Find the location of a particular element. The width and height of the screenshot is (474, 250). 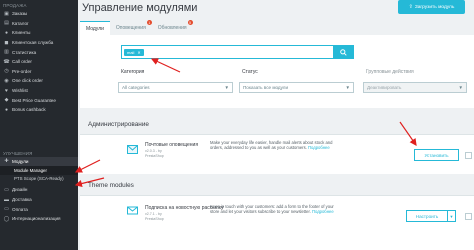

sidebar-item-label: Интернационализация is located at coordinates (36, 219).